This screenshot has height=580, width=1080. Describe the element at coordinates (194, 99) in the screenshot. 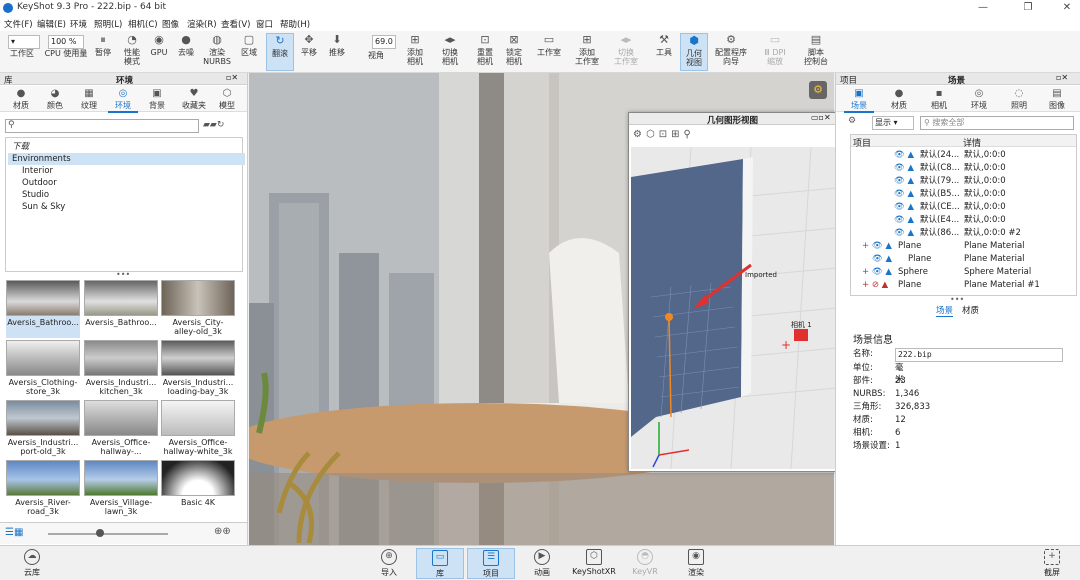

I see `tab-favorites: ♥ 收藏夹` at that location.